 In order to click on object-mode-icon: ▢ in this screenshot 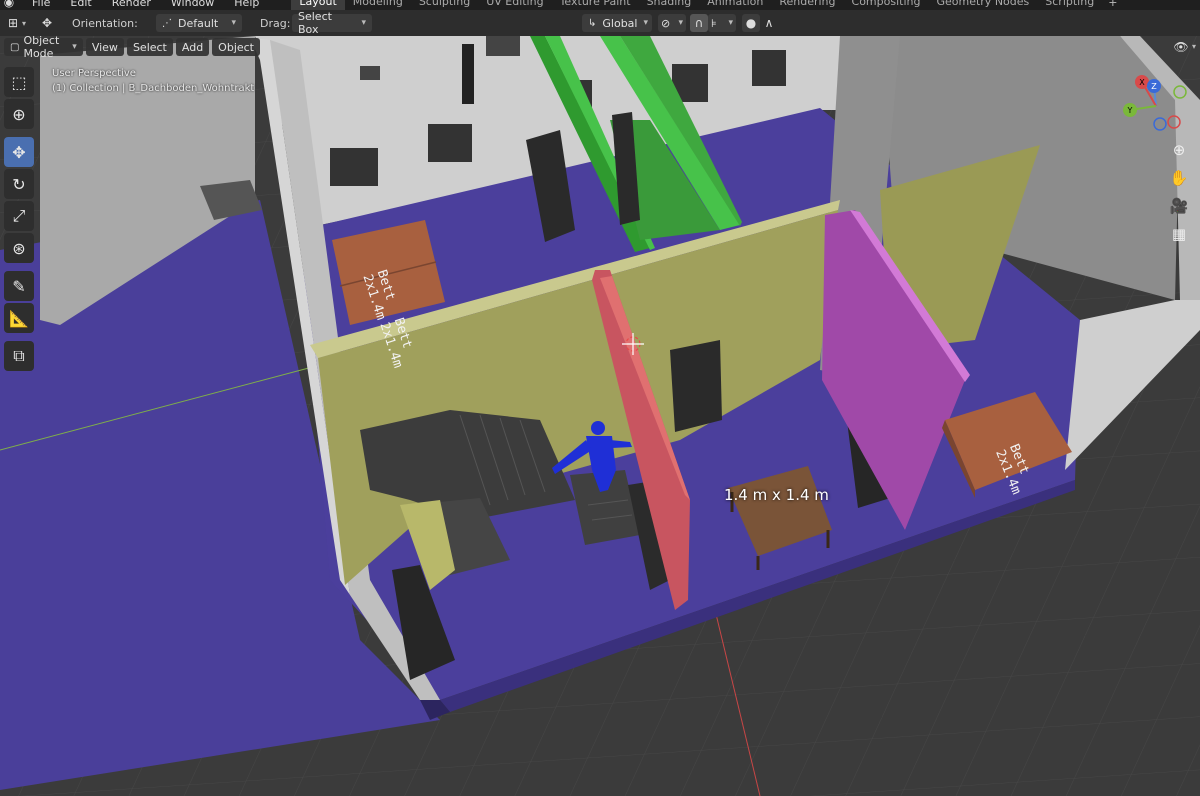, I will do `click(15, 47)`.